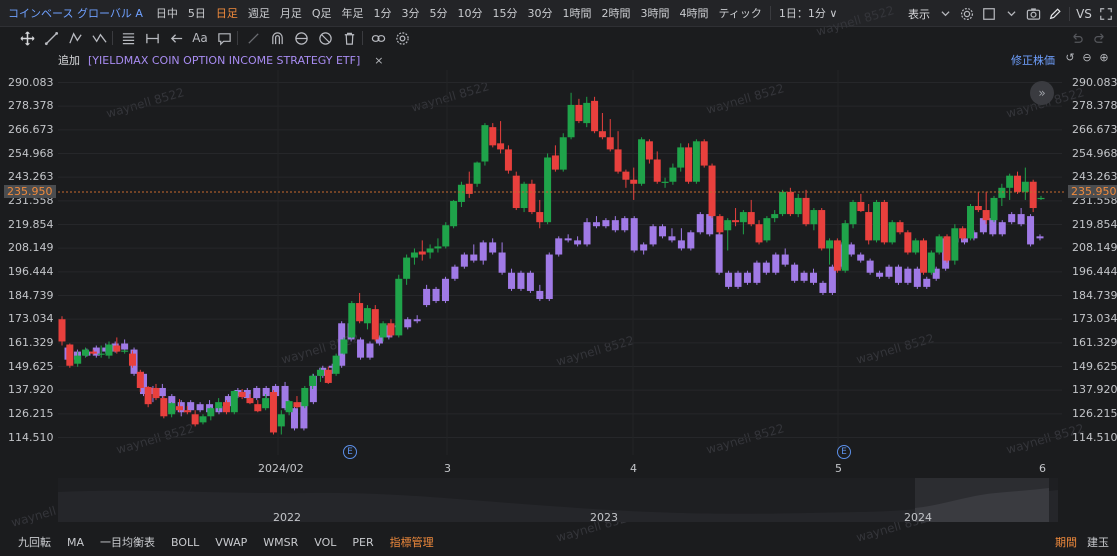 This screenshot has height=556, width=1117. What do you see at coordinates (227, 13) in the screenshot?
I see `period-tab: 日足` at bounding box center [227, 13].